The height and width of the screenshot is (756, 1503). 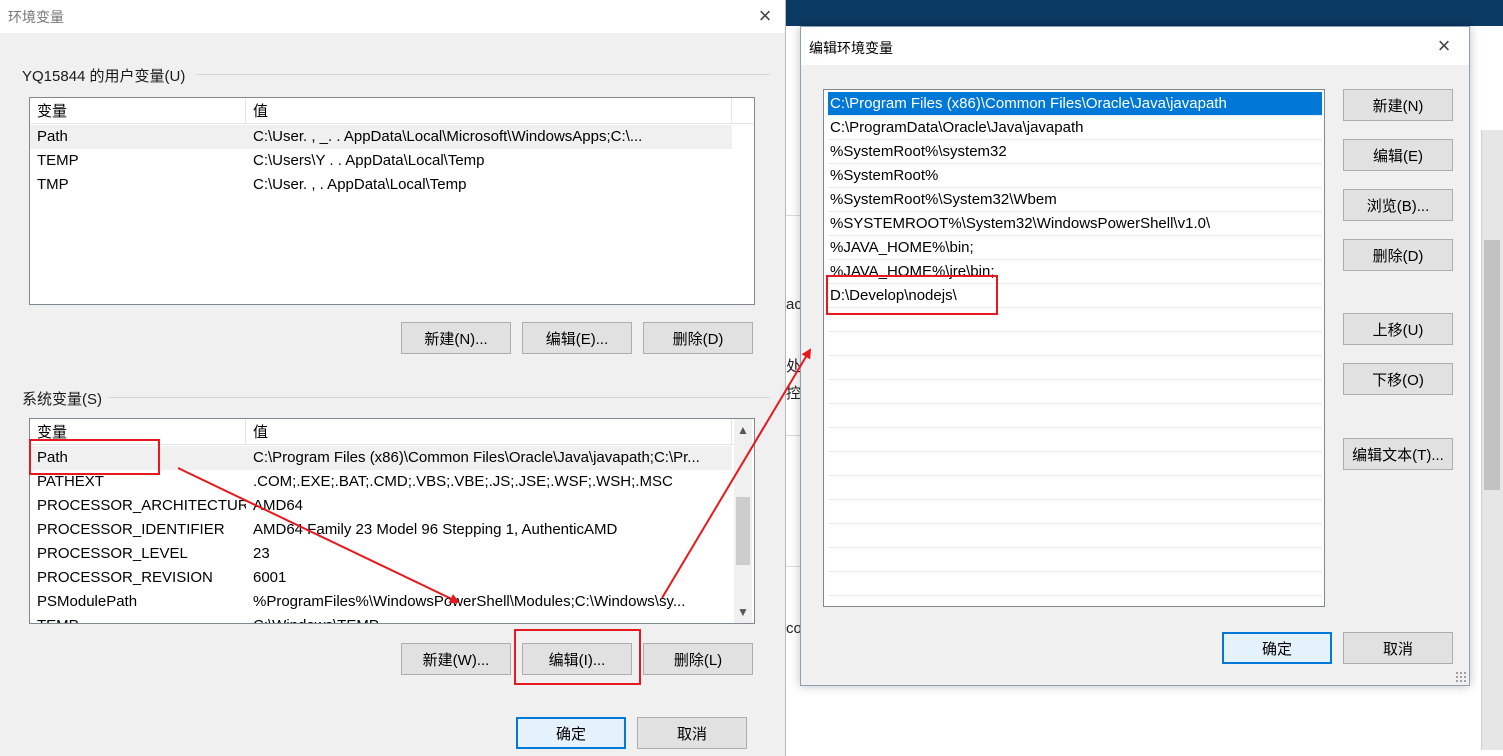 I want to click on variable-name: PROCESSOR_ARCHITECTURE, so click(x=141, y=505).